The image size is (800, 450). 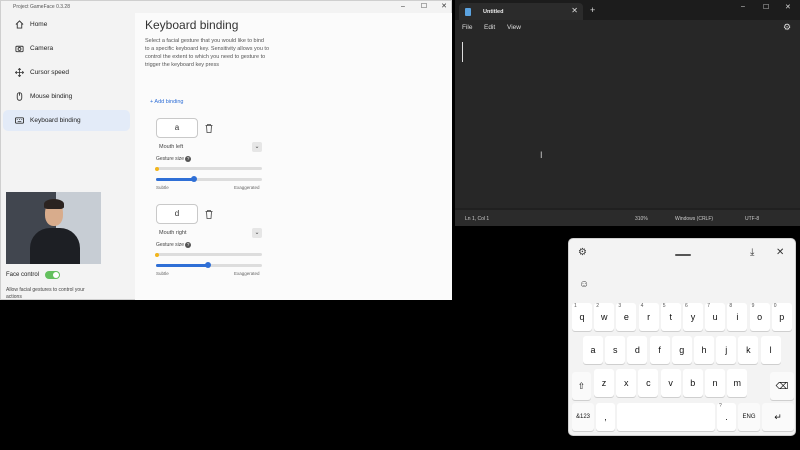 I want to click on key-q: 1q, so click(x=582, y=317).